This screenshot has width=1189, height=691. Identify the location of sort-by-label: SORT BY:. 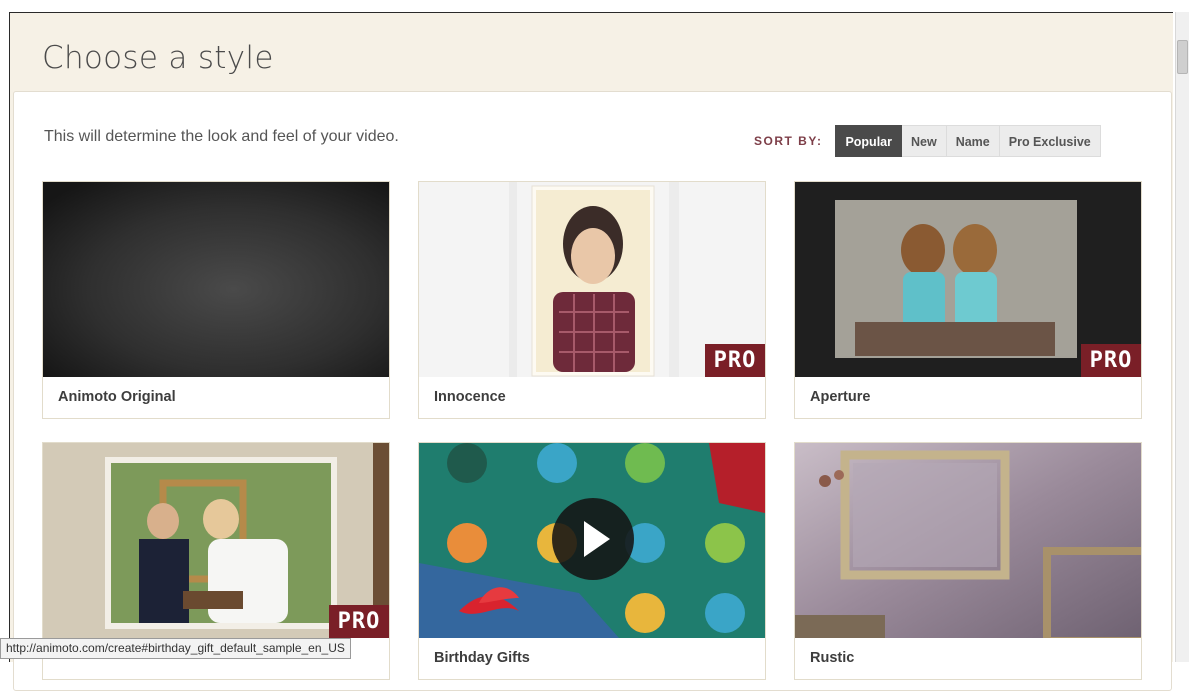
(788, 141).